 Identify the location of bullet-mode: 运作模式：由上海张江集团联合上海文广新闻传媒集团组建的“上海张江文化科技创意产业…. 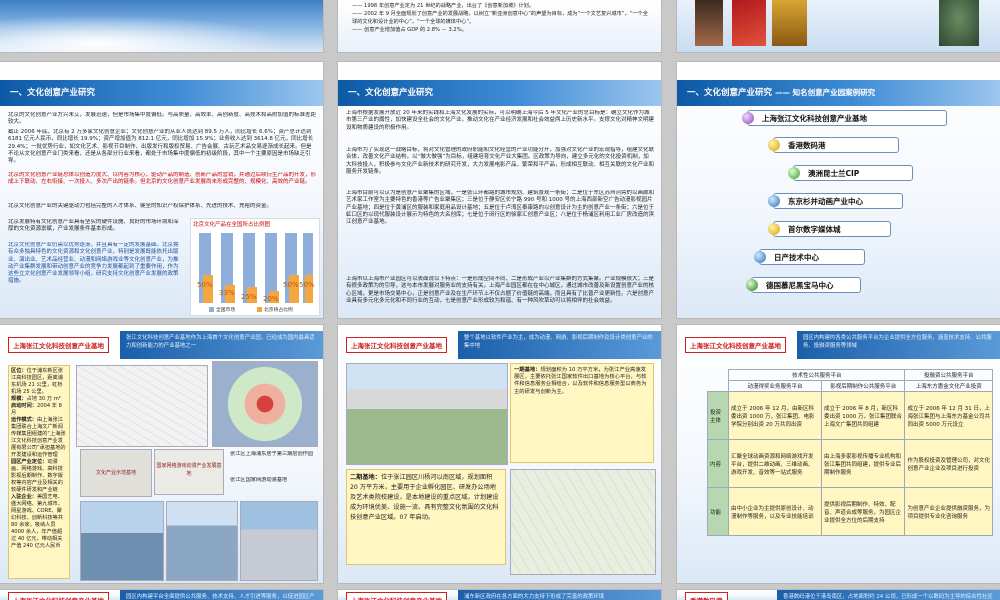
(38, 437).